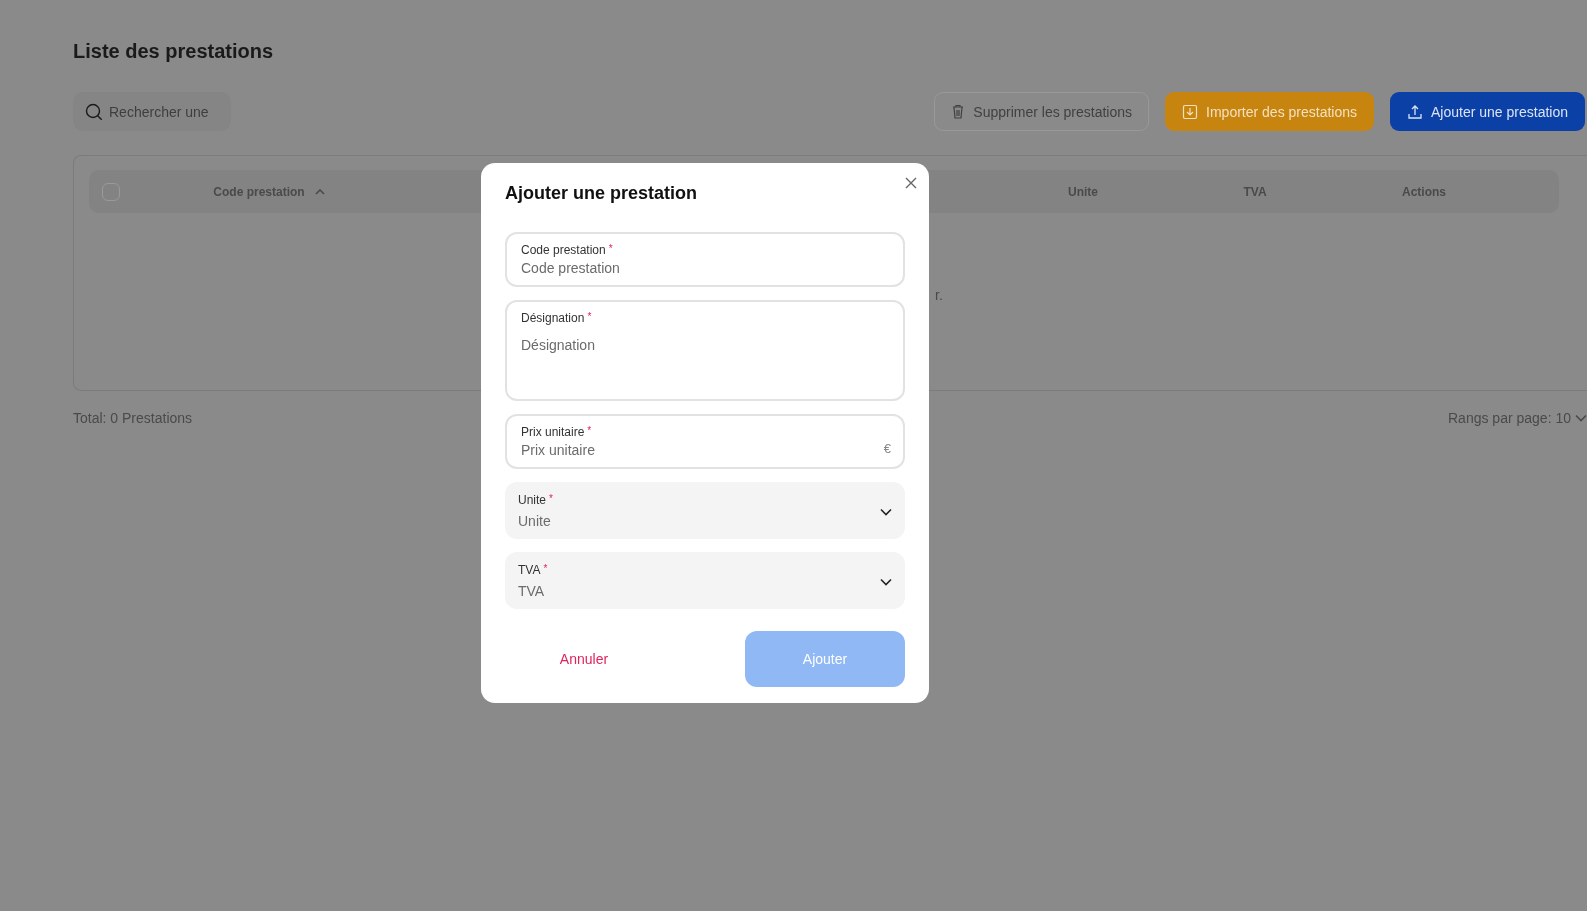  I want to click on column-header: TVA, so click(1255, 191).